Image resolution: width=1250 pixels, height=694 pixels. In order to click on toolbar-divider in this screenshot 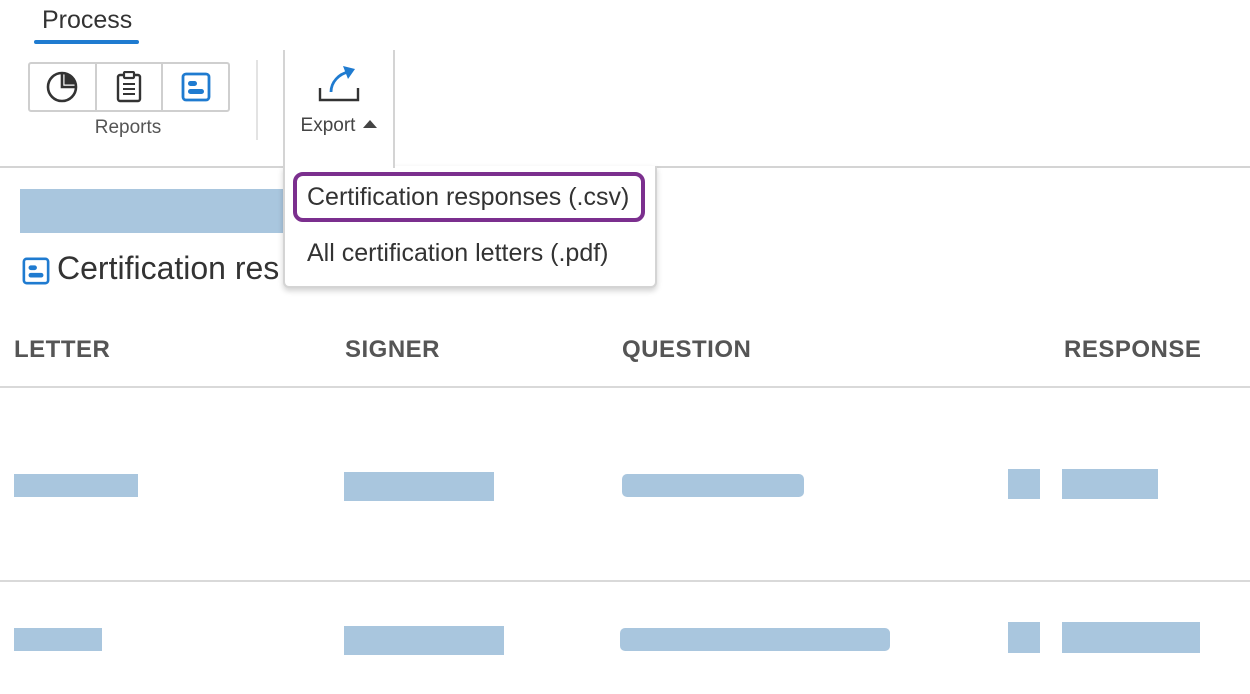, I will do `click(257, 100)`.